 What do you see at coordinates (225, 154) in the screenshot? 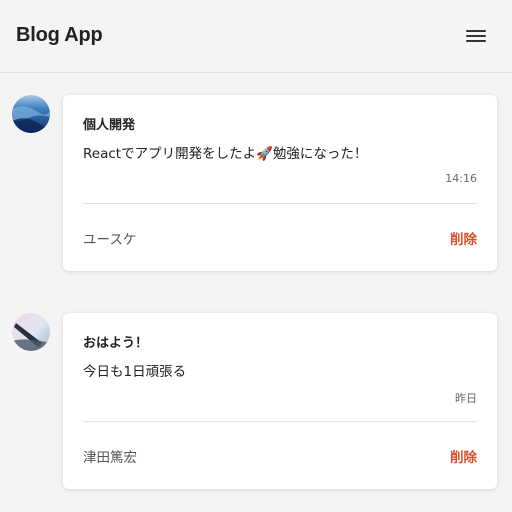
I see `post-body: Reactでアプリ開発をしたよ🚀勉強になった！` at bounding box center [225, 154].